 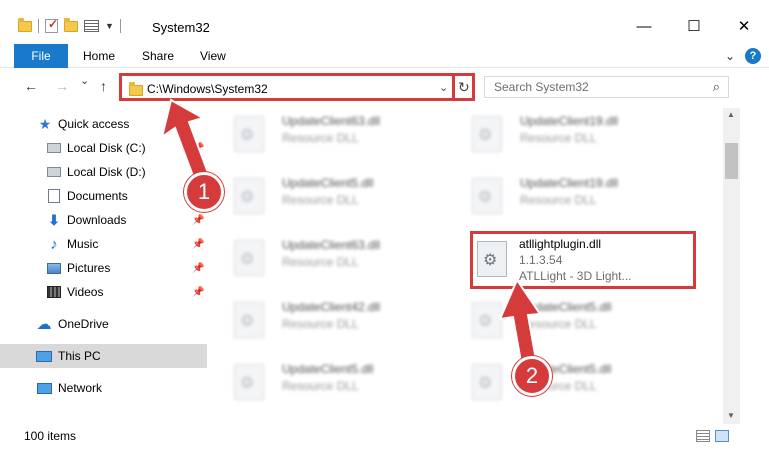 What do you see at coordinates (644, 26) in the screenshot?
I see `minimize-button: —` at bounding box center [644, 26].